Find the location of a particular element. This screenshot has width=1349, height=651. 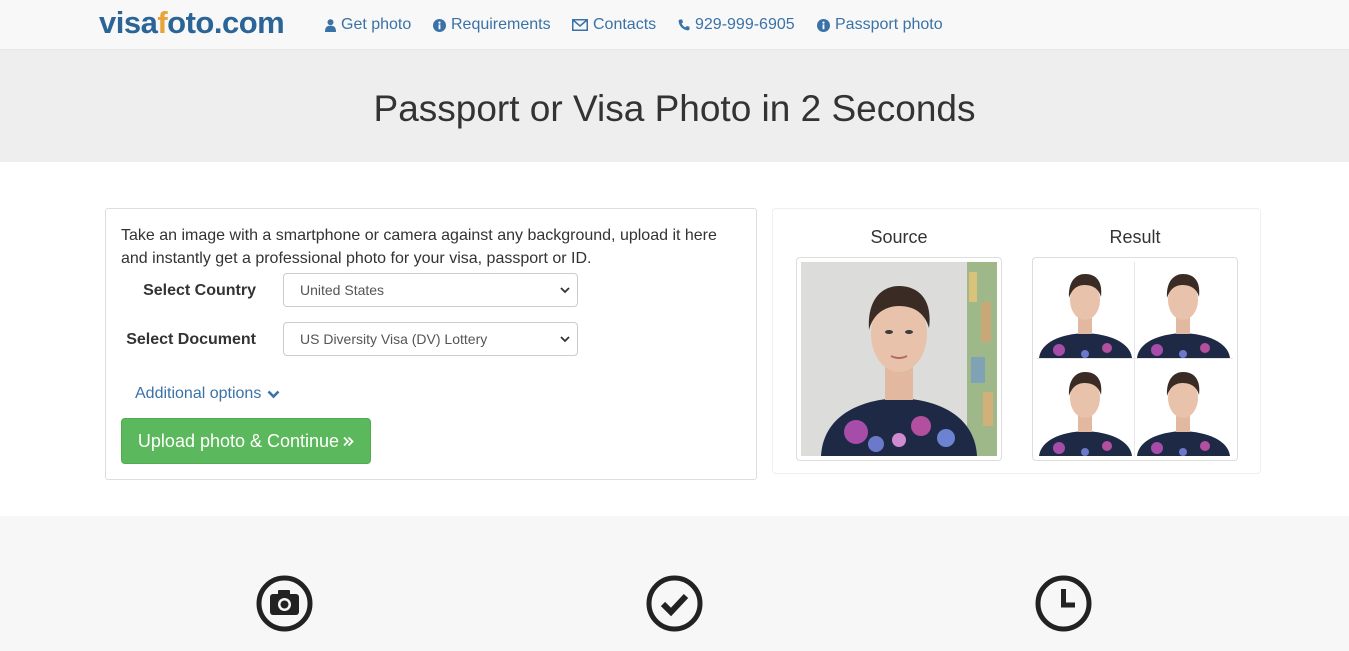

camera-icon is located at coordinates (284, 603).